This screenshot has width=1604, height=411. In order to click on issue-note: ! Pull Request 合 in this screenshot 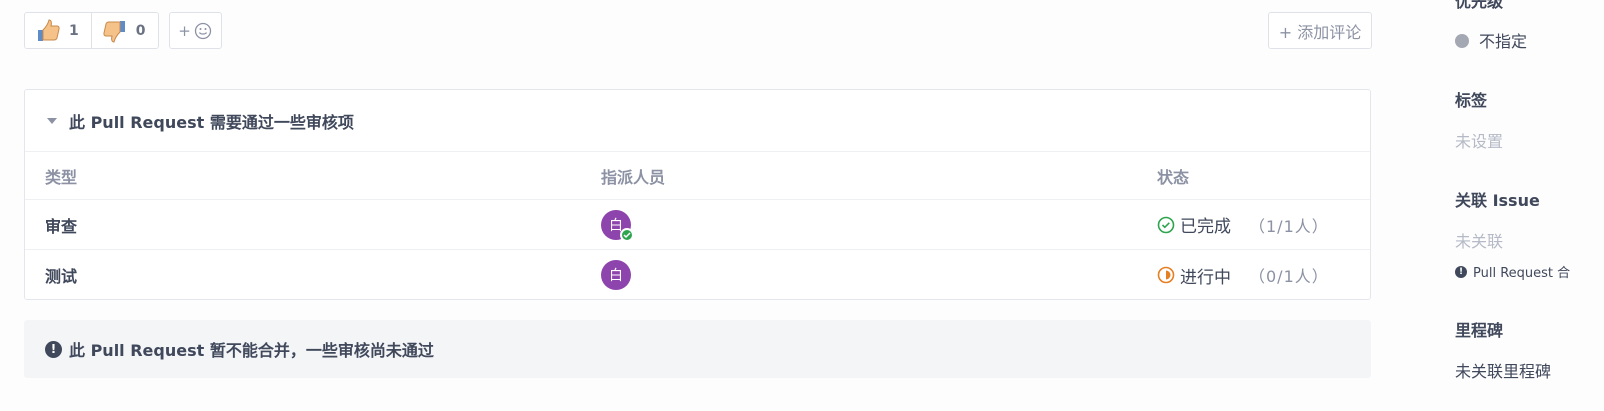, I will do `click(1512, 271)`.